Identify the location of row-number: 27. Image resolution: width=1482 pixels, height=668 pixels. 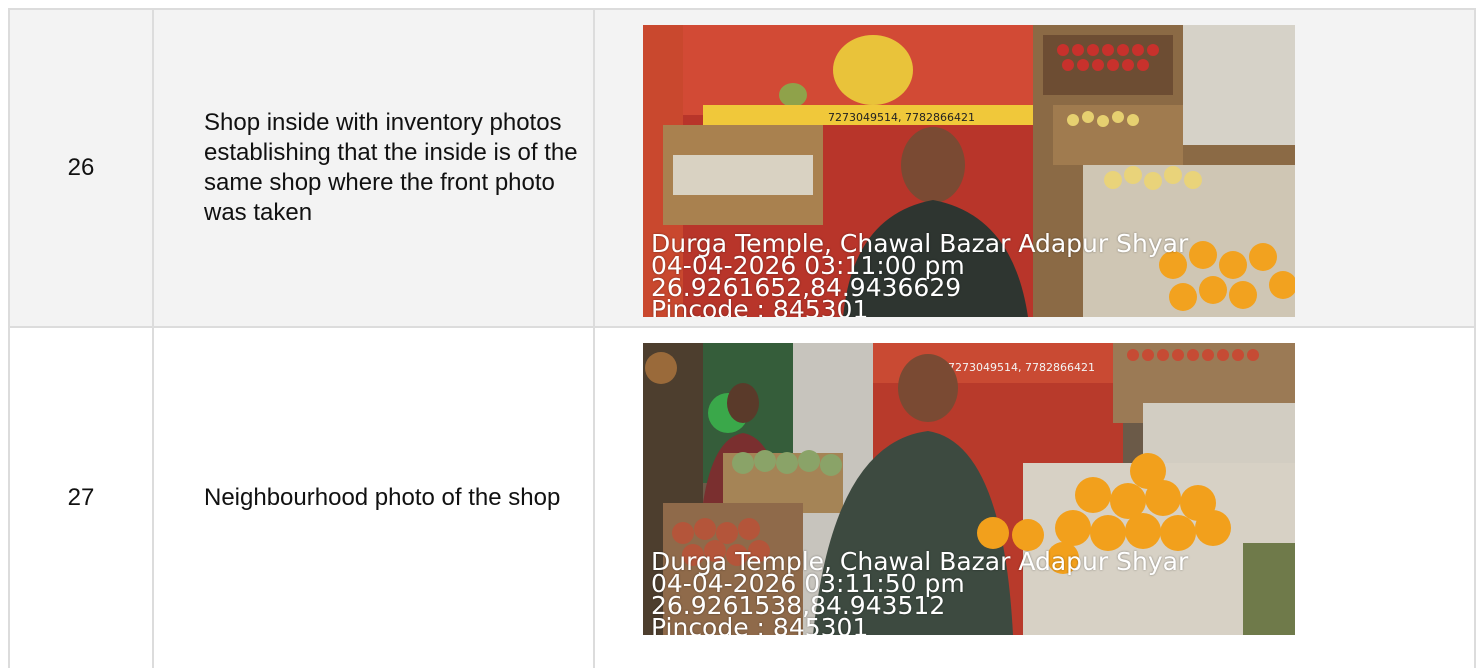
(81, 497).